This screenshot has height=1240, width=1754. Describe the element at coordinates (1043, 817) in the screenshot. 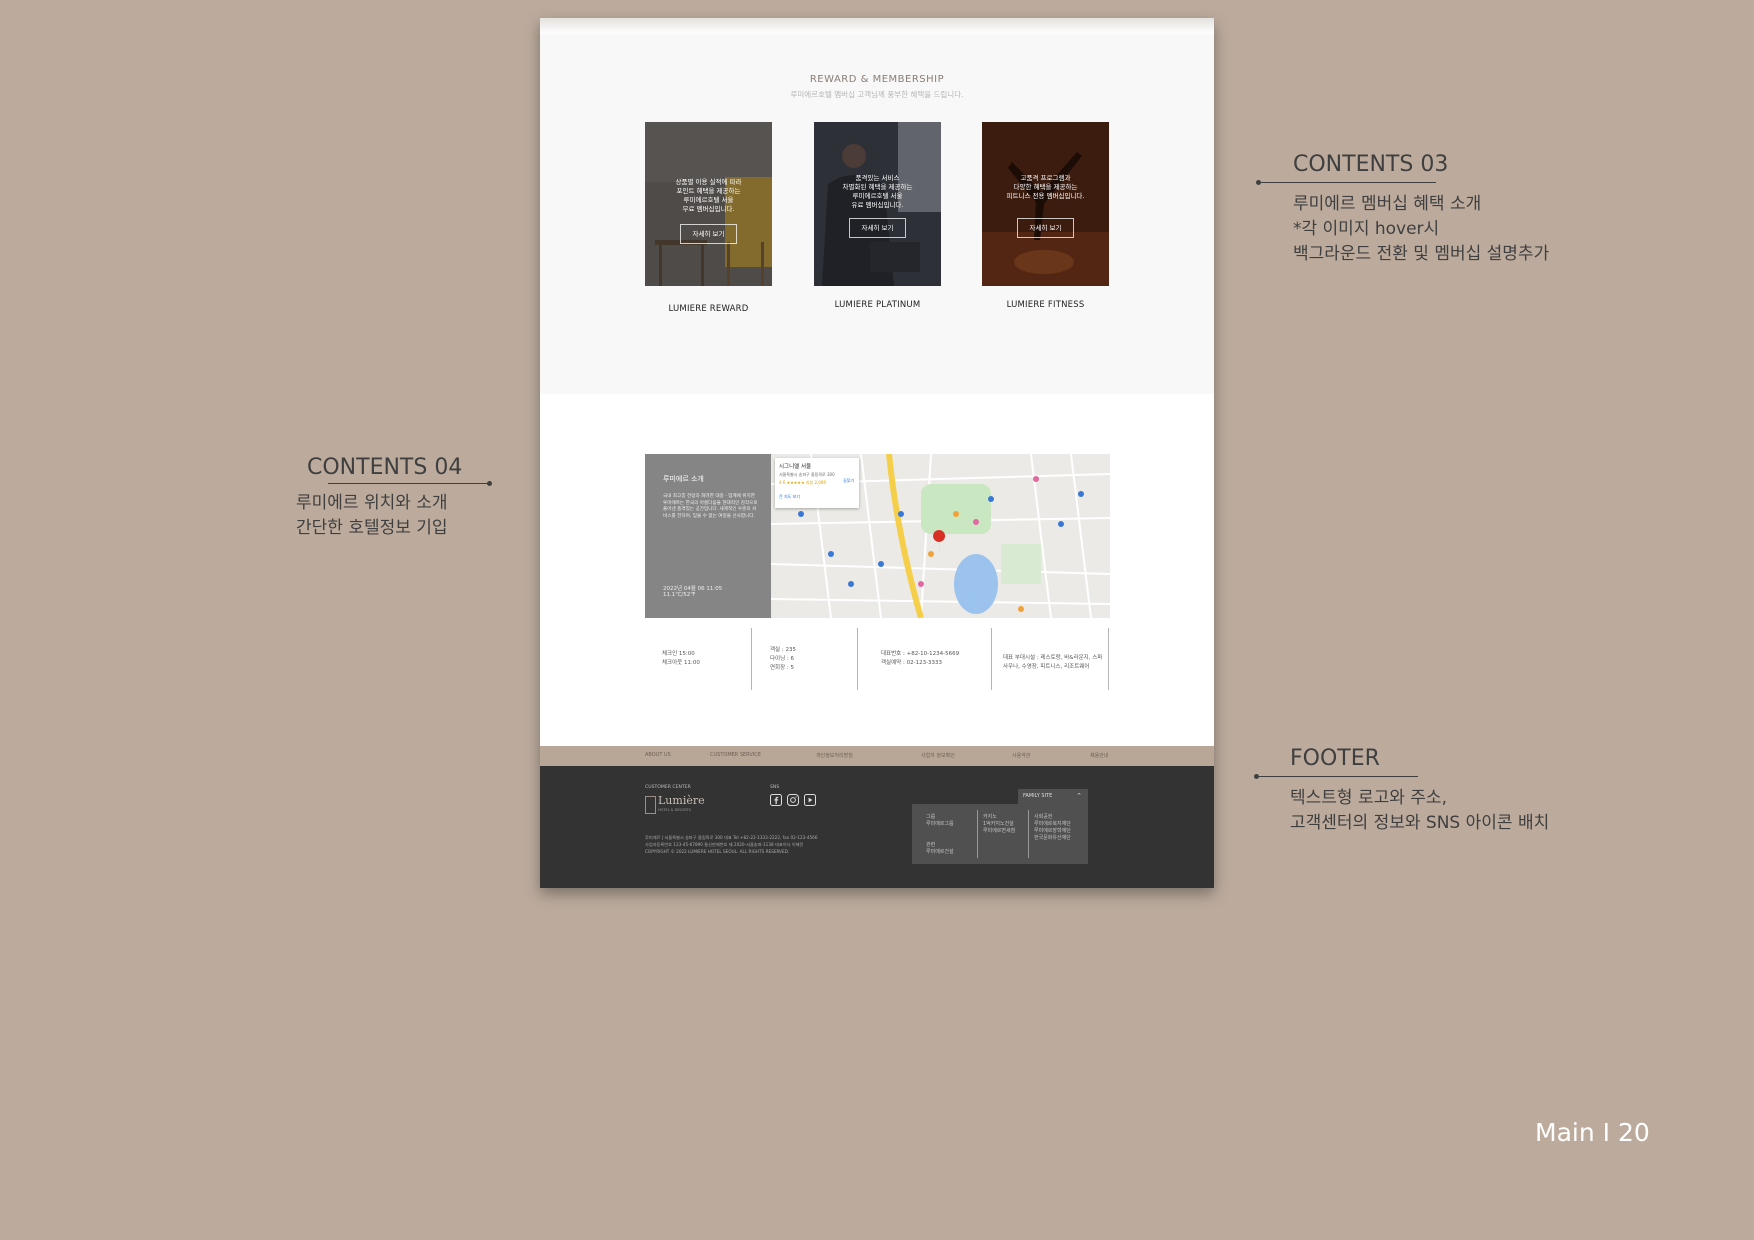

I see `family-group-head: 사회공헌` at that location.